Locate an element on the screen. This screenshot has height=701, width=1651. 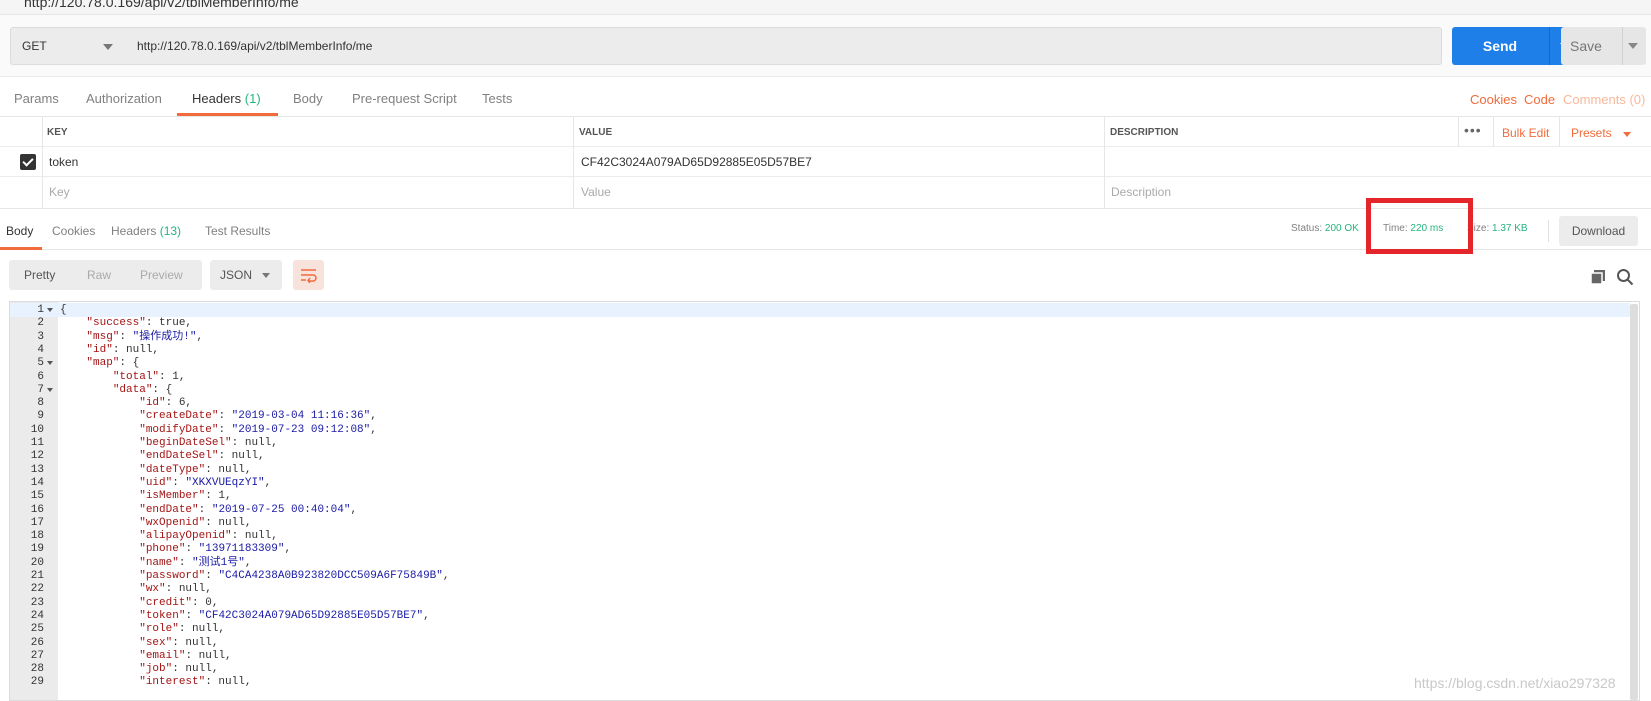
download-button: Download is located at coordinates (1598, 231).